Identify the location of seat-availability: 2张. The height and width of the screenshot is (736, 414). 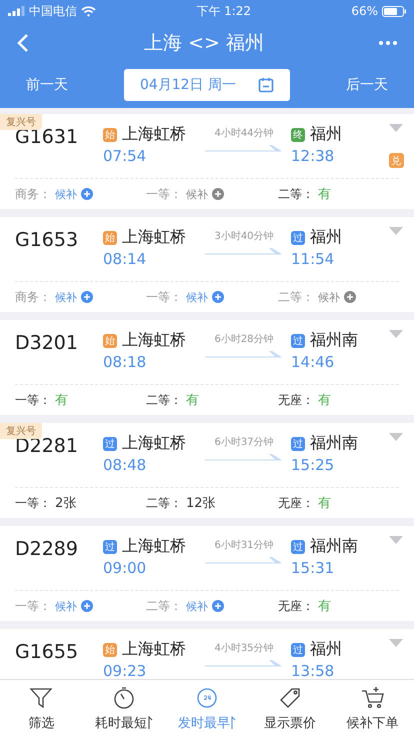
(65, 503).